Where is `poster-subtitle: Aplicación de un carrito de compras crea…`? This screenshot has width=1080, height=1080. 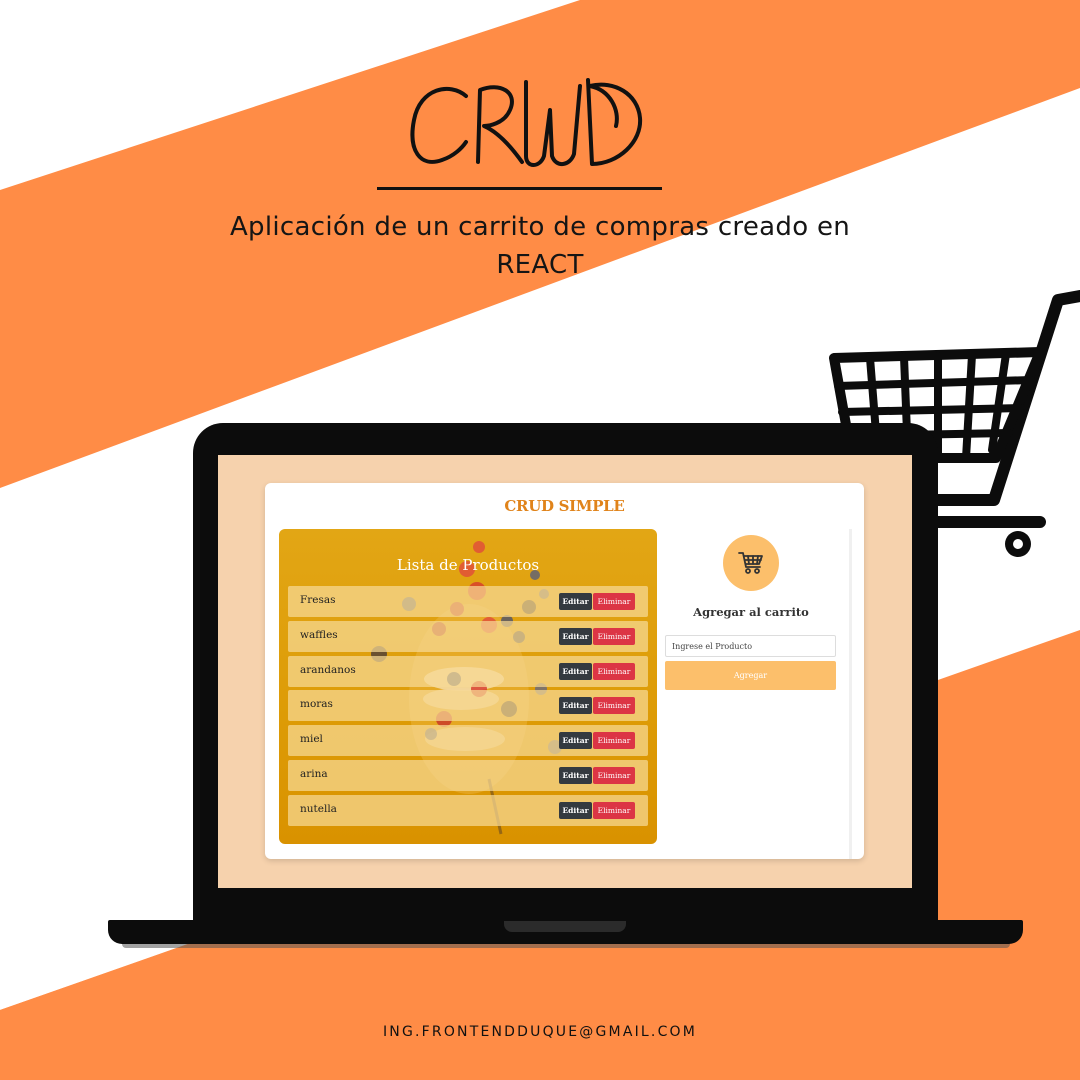
poster-subtitle: Aplicación de un carrito de compras crea… is located at coordinates (540, 246).